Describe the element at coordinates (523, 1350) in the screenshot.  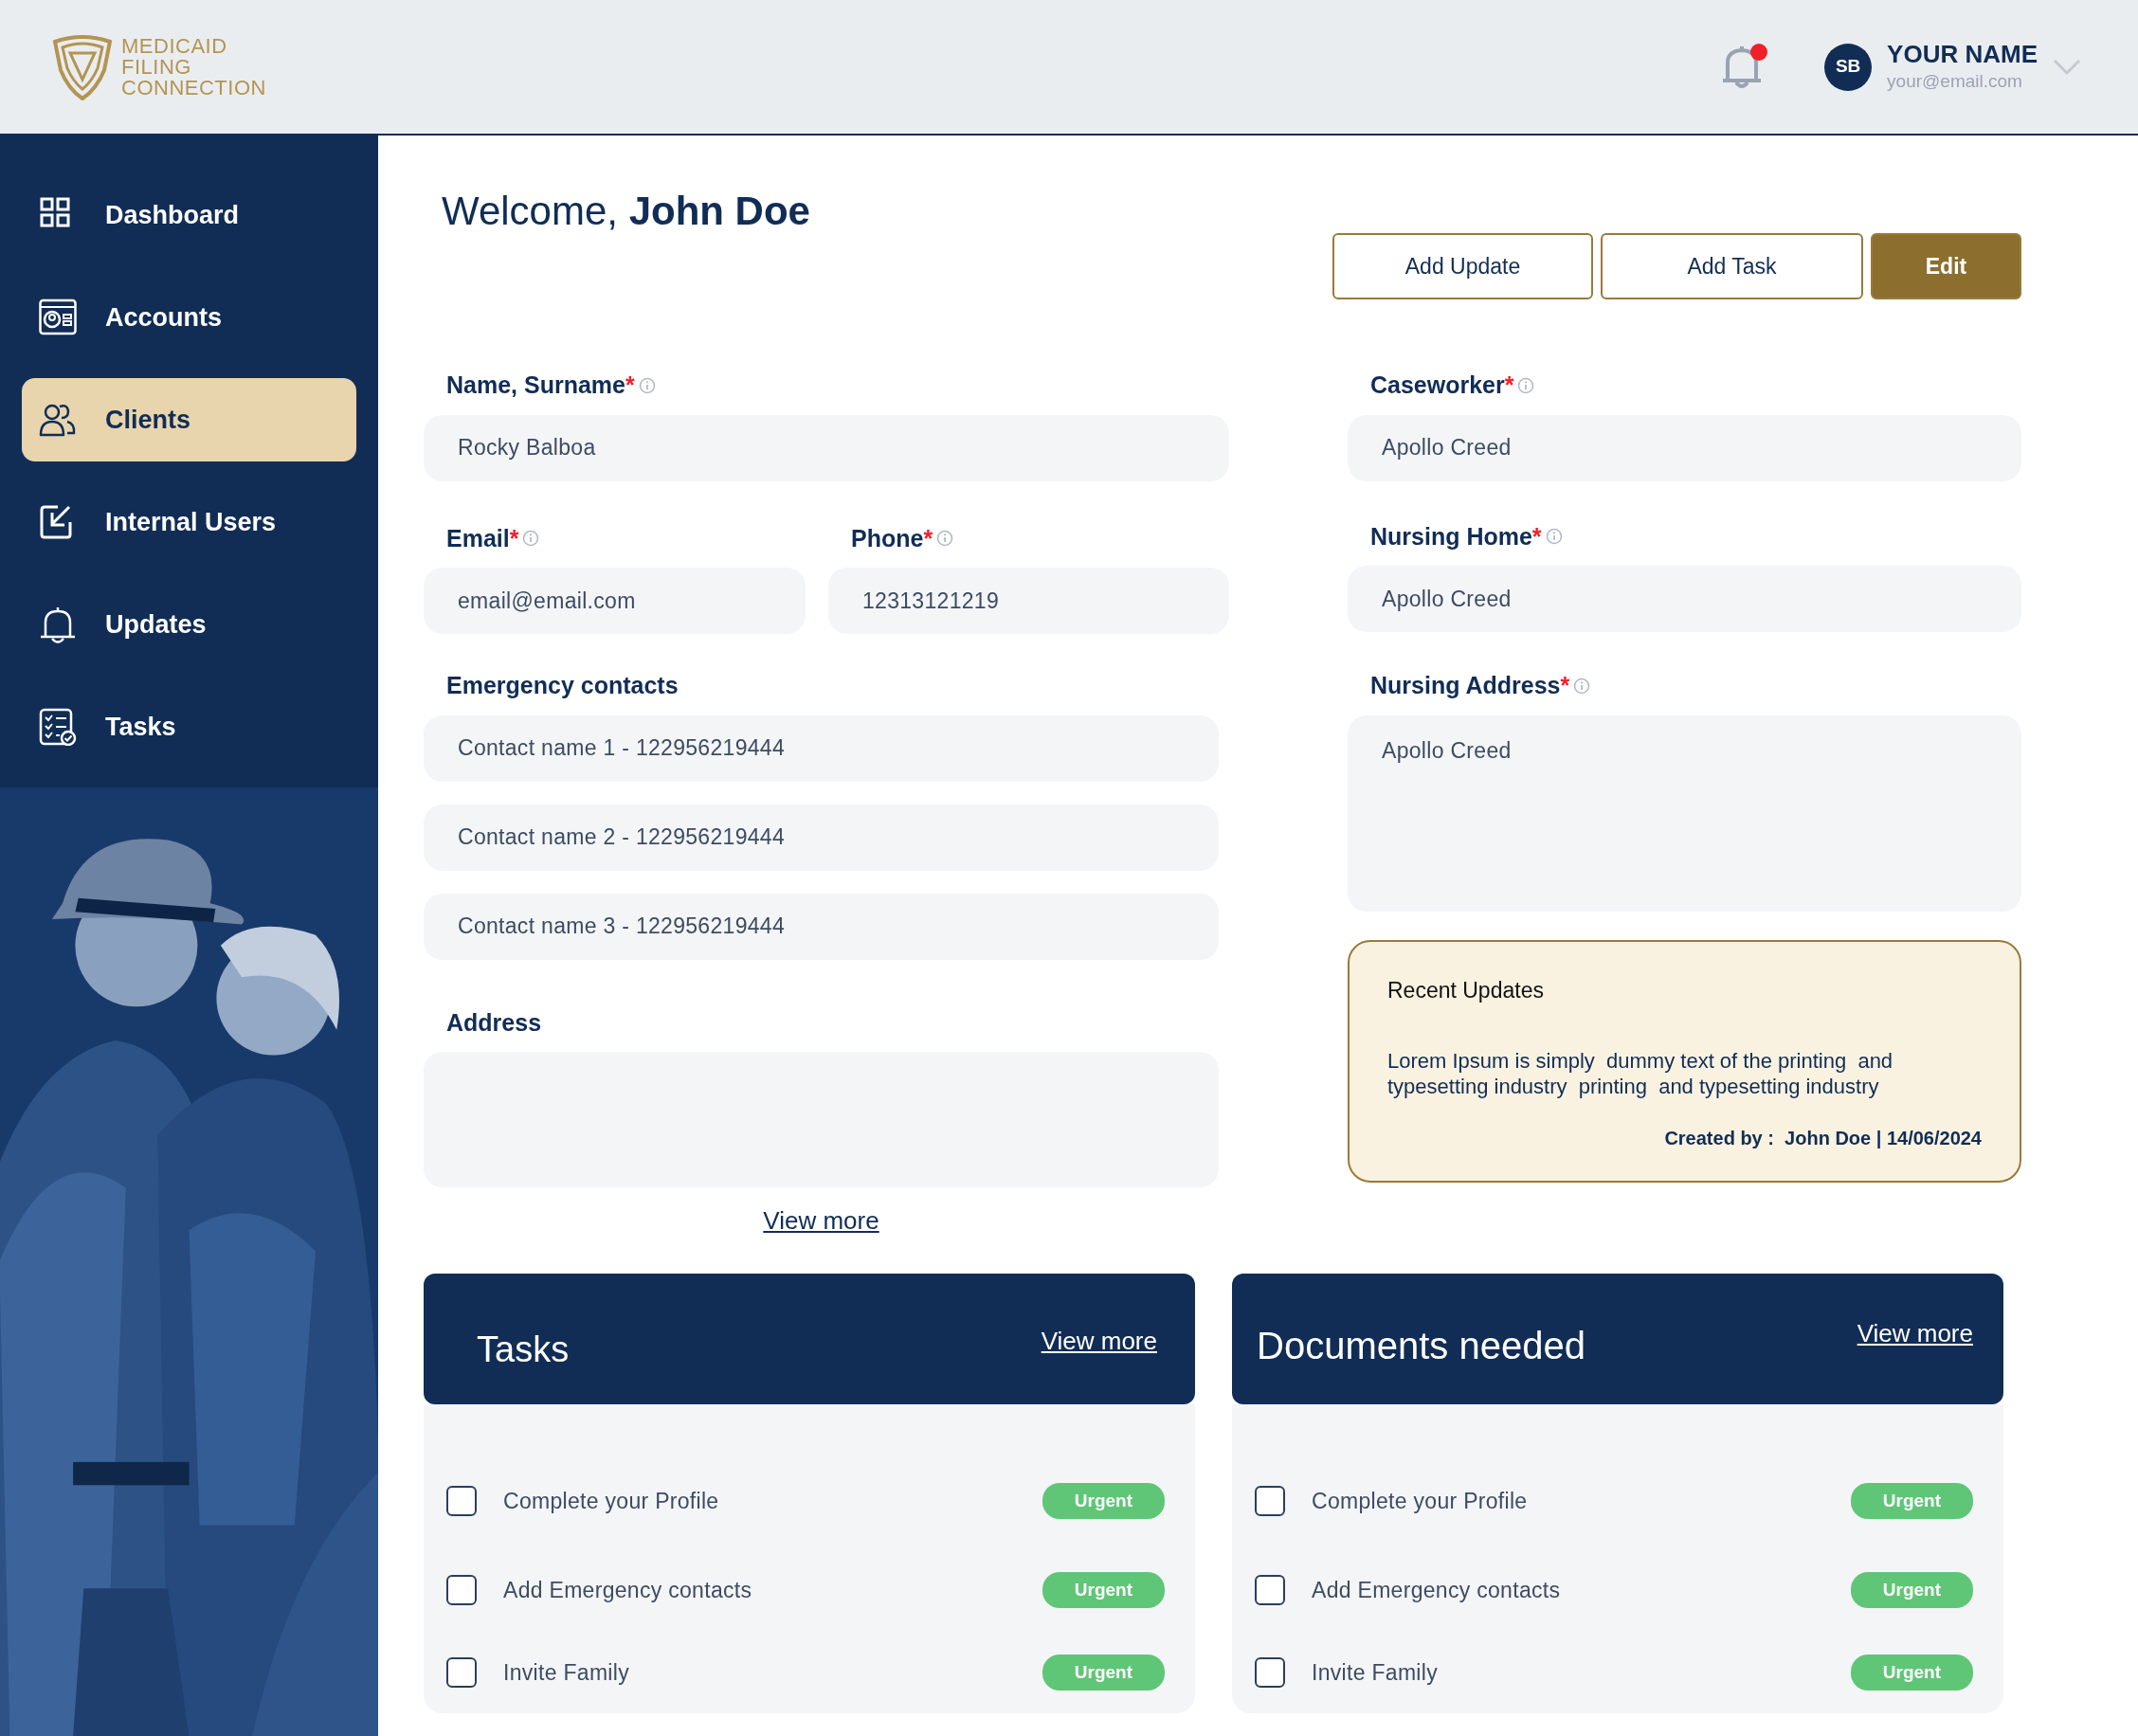
I see `panel-title: Tasks` at that location.